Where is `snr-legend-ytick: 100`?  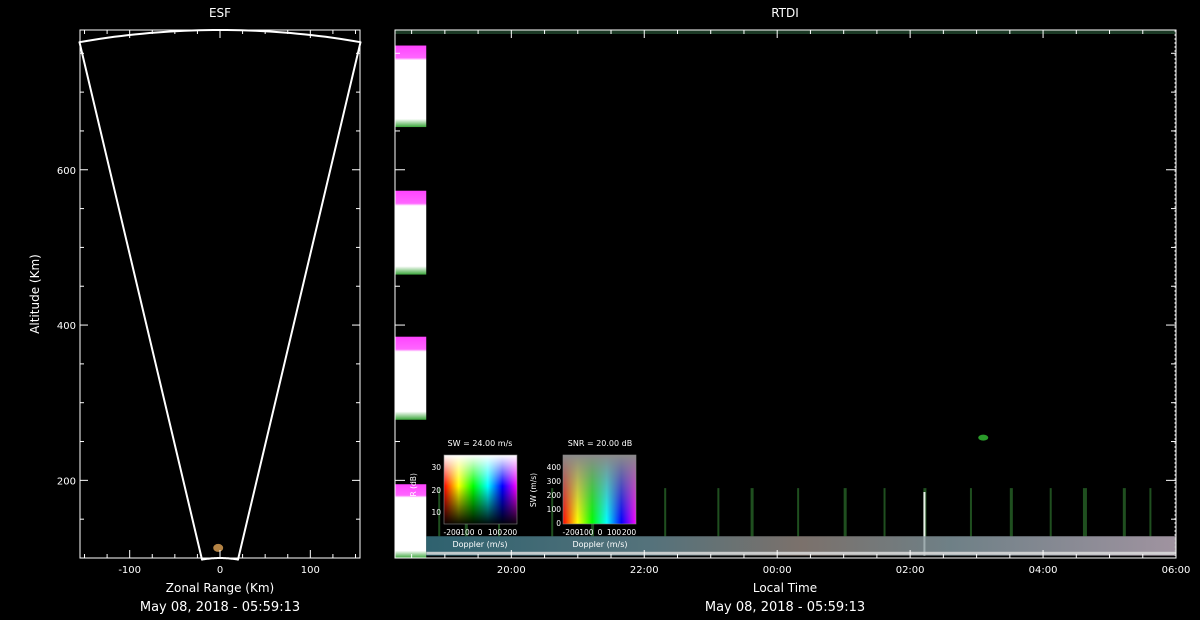
snr-legend-ytick: 100 is located at coordinates (554, 509).